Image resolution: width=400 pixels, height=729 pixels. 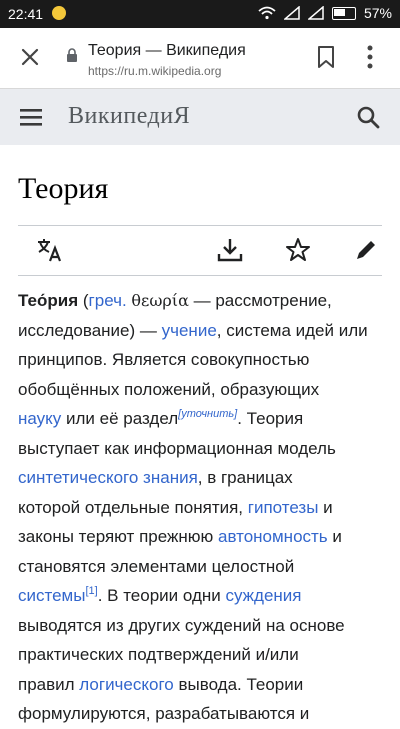 What do you see at coordinates (207, 414) in the screenshot?
I see `clarify-link: [уточнить]` at bounding box center [207, 414].